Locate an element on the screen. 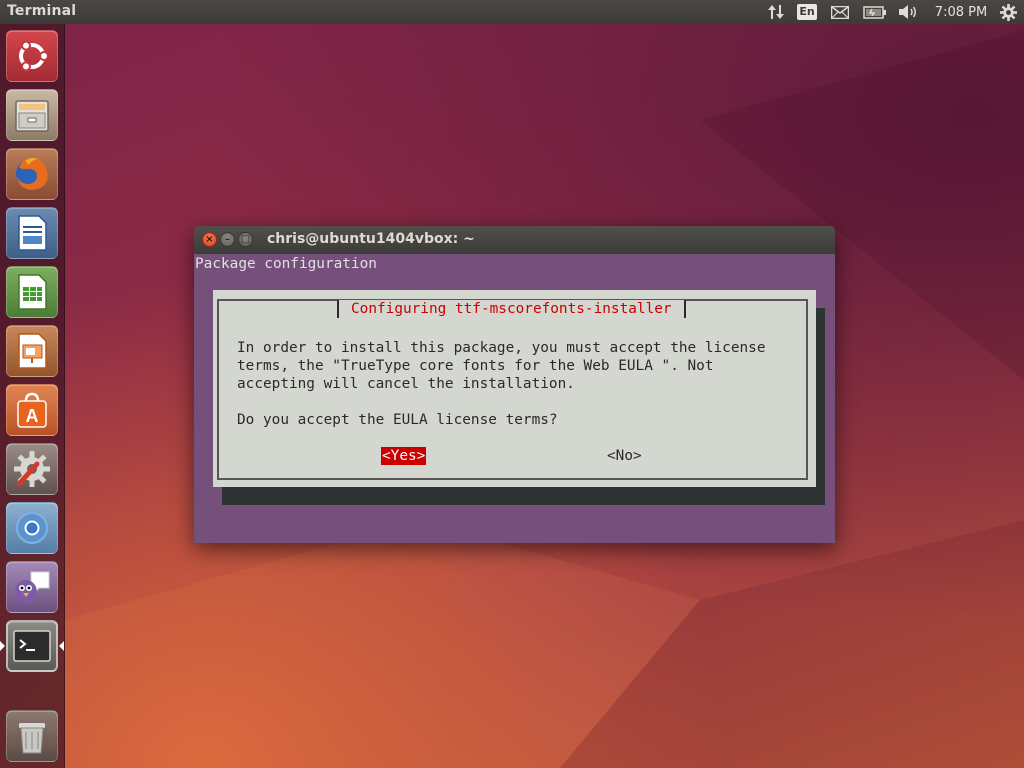 Image resolution: width=1024 pixels, height=768 pixels. file-cabinet-icon is located at coordinates (32, 116).